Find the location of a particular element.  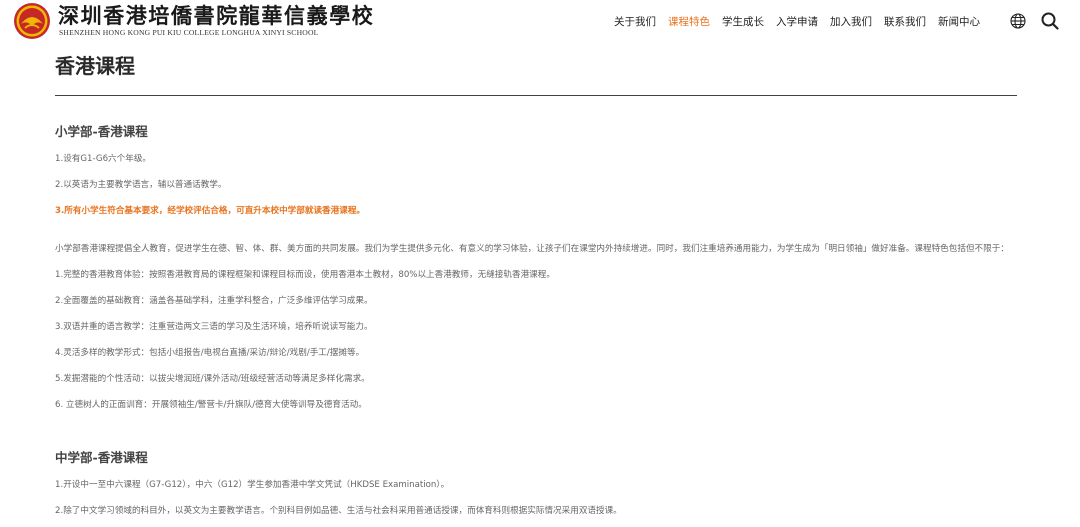

nav-join-us: 加入我们 is located at coordinates (851, 22).